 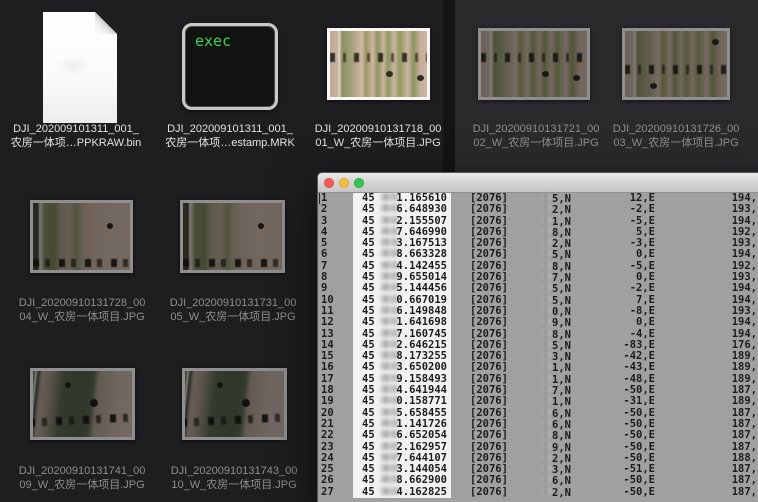 What do you see at coordinates (538, 232) in the screenshot?
I see `data-row: 4 45 7.646990 [2076] 8,N 5,E 192,` at bounding box center [538, 232].